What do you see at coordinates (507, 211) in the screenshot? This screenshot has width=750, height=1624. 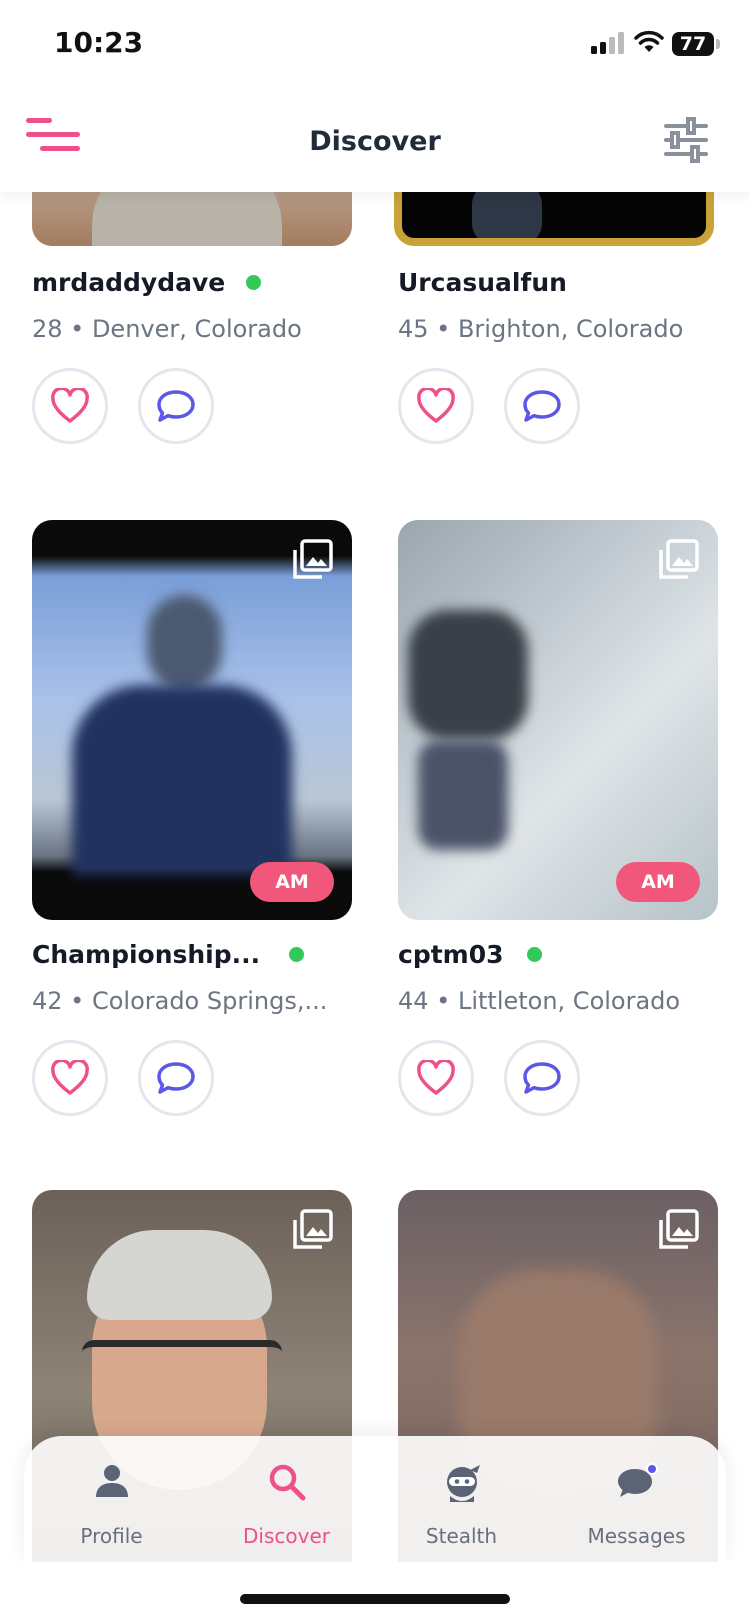 I see `photo-figure` at bounding box center [507, 211].